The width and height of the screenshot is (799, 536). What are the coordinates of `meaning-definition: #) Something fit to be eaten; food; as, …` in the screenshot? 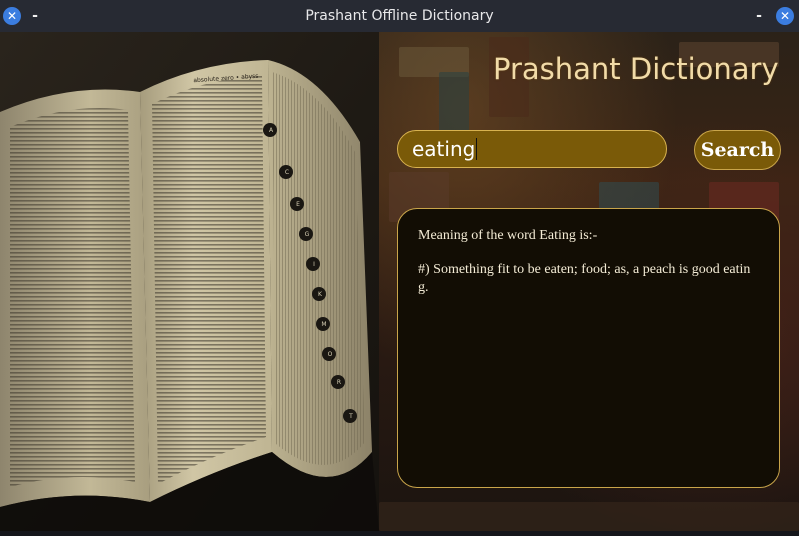 It's located at (584, 278).